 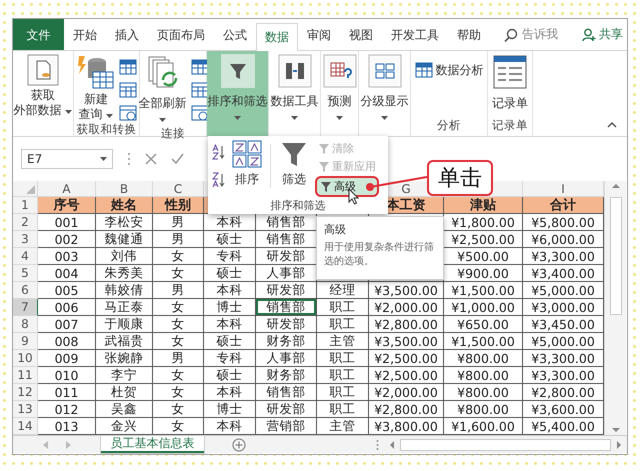 I want to click on sort-descending-button, so click(x=219, y=180).